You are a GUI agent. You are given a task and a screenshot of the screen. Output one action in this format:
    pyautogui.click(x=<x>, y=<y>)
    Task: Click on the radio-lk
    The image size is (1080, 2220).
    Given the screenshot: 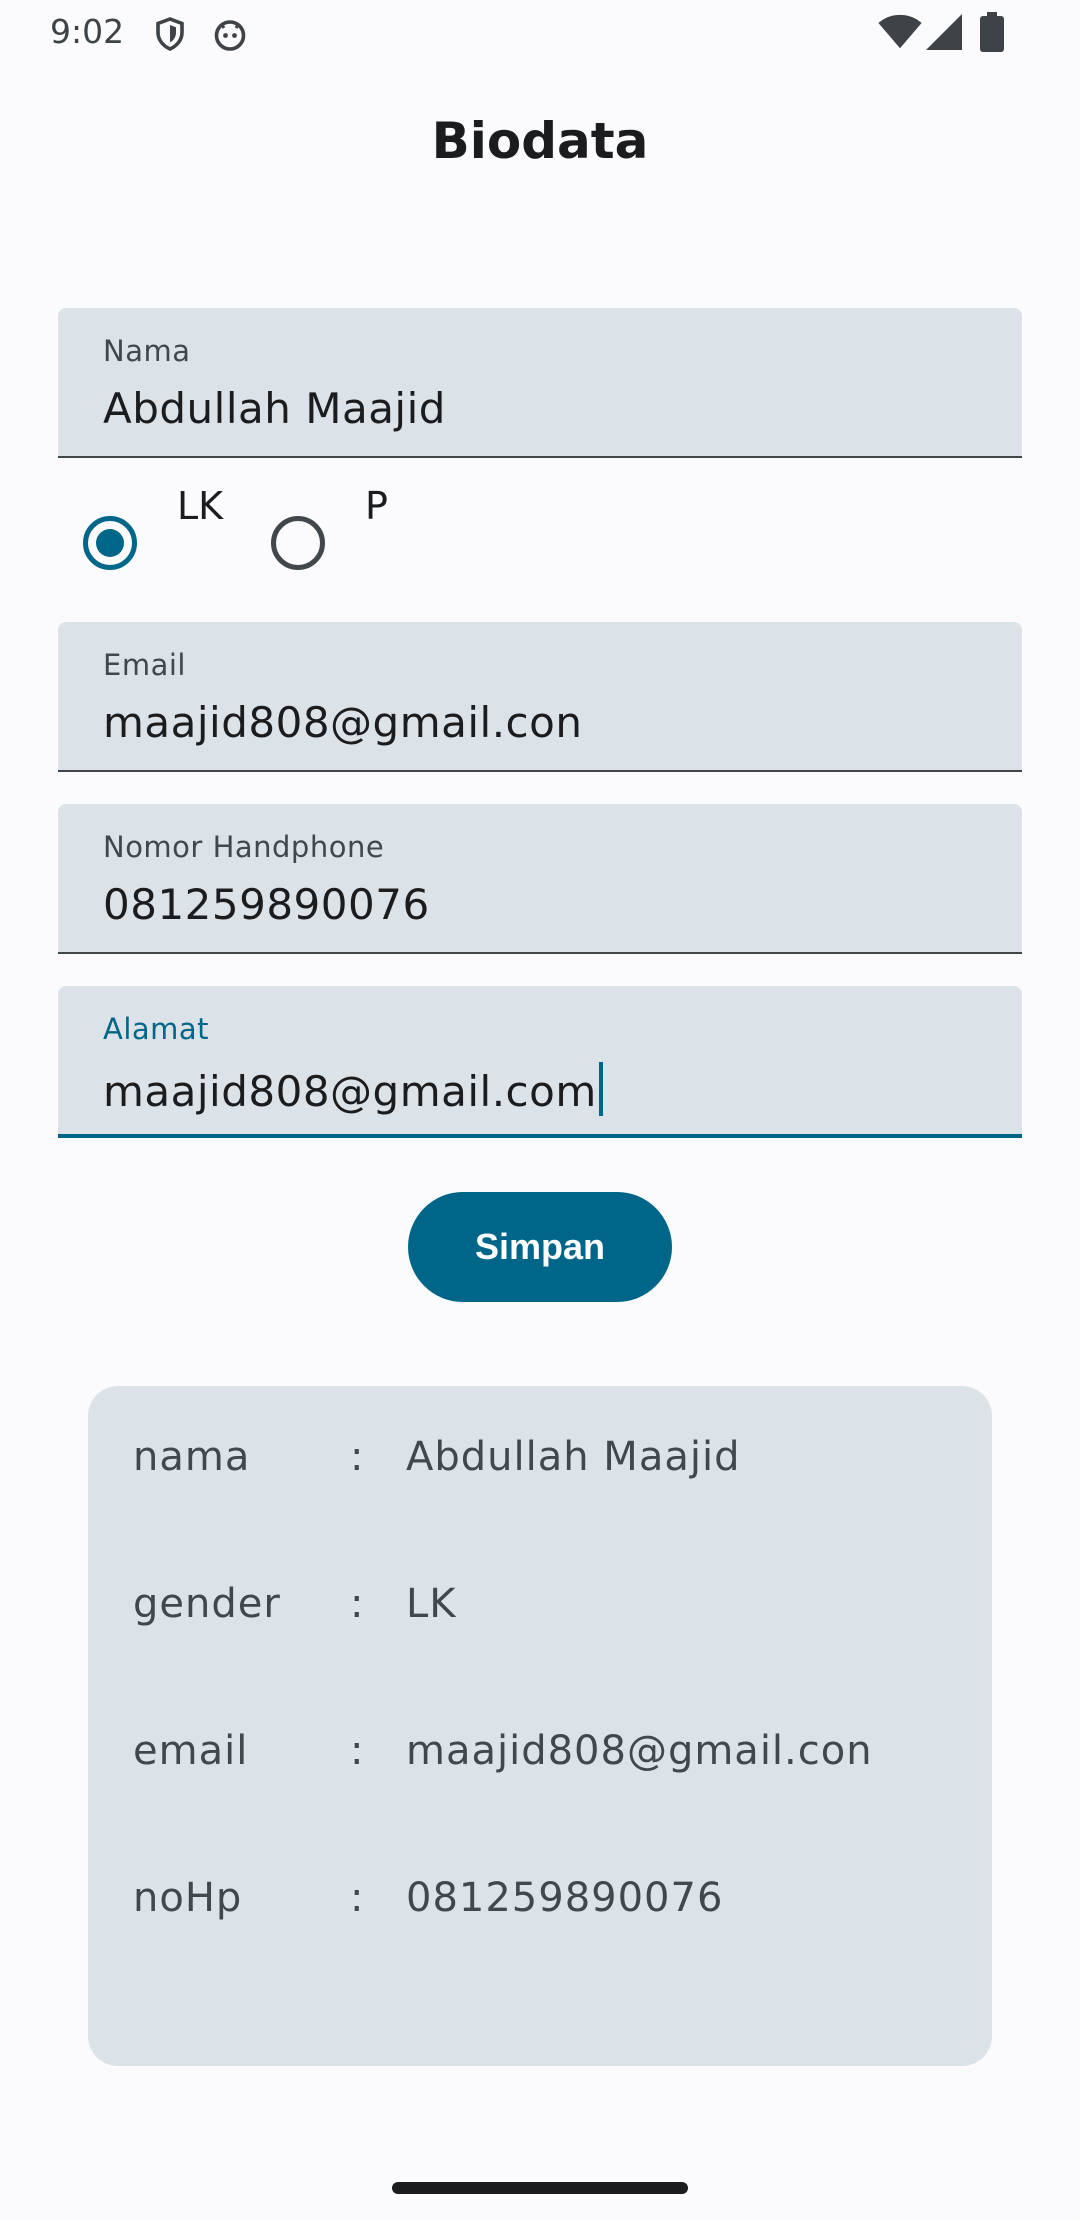 What is the action you would take?
    pyautogui.click(x=110, y=543)
    